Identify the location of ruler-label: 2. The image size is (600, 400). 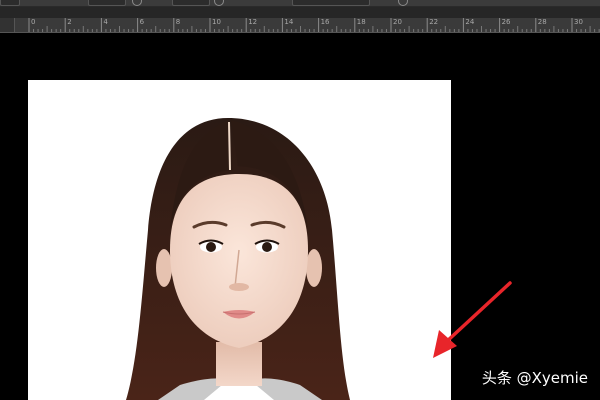
(69, 22).